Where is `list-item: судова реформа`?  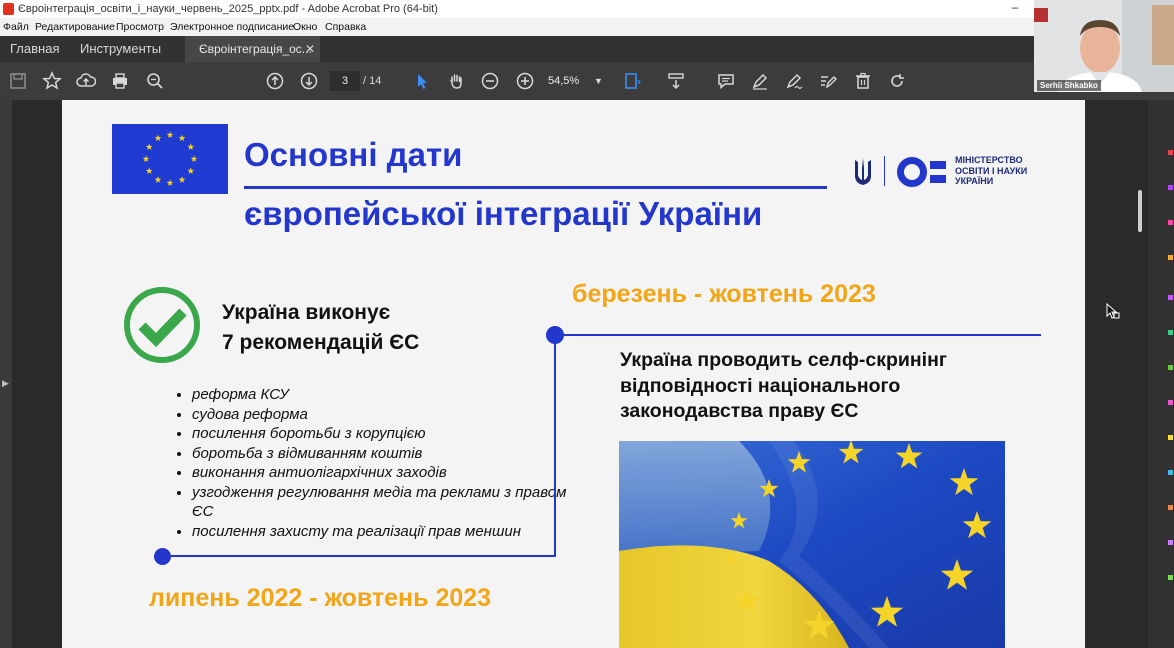
list-item: судова реформа is located at coordinates (384, 415).